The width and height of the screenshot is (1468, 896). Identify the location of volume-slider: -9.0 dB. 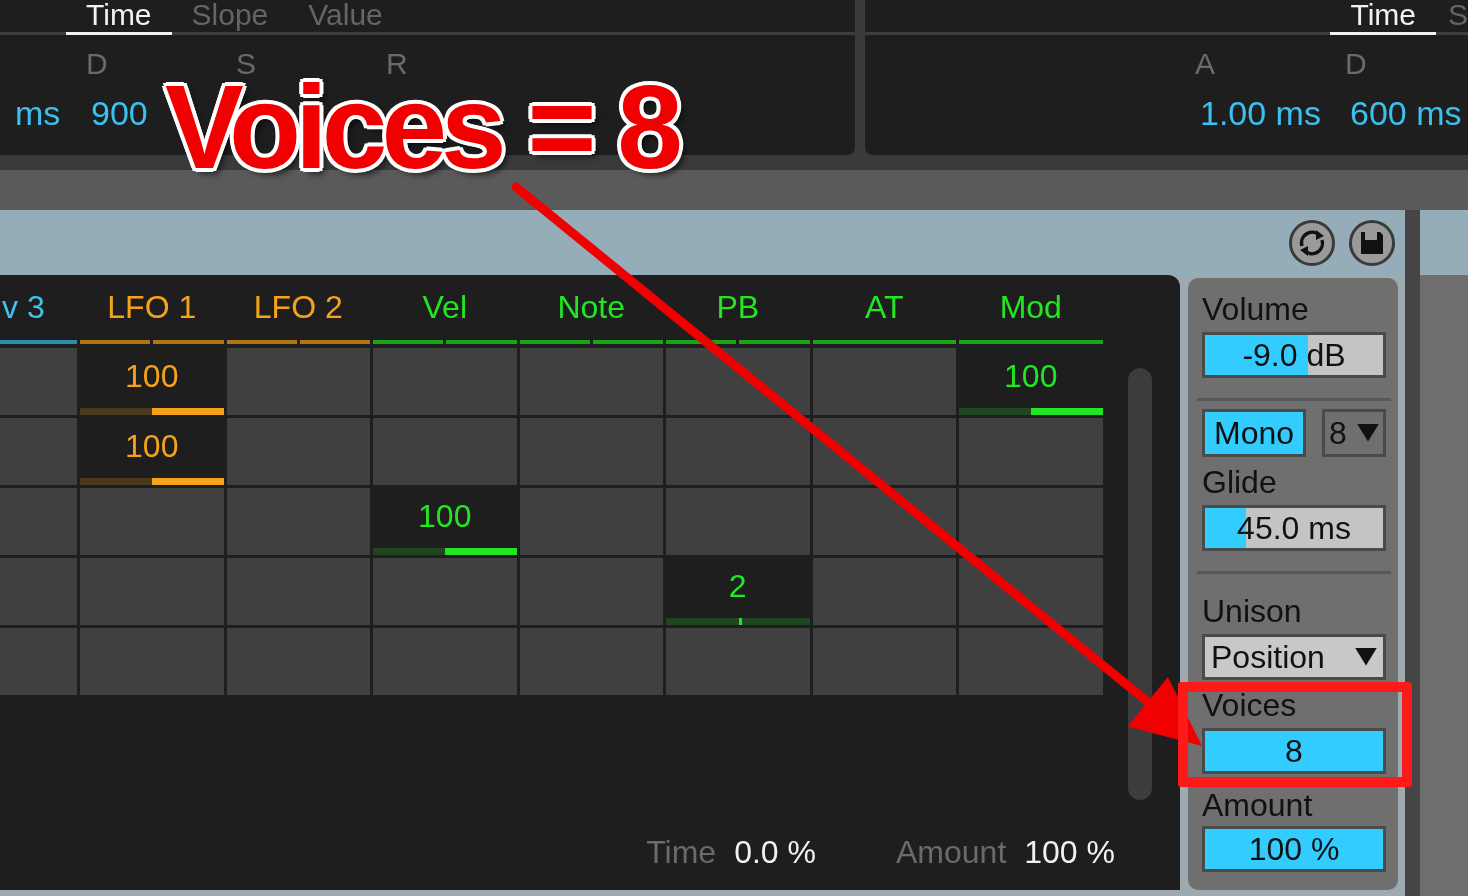
(1294, 355).